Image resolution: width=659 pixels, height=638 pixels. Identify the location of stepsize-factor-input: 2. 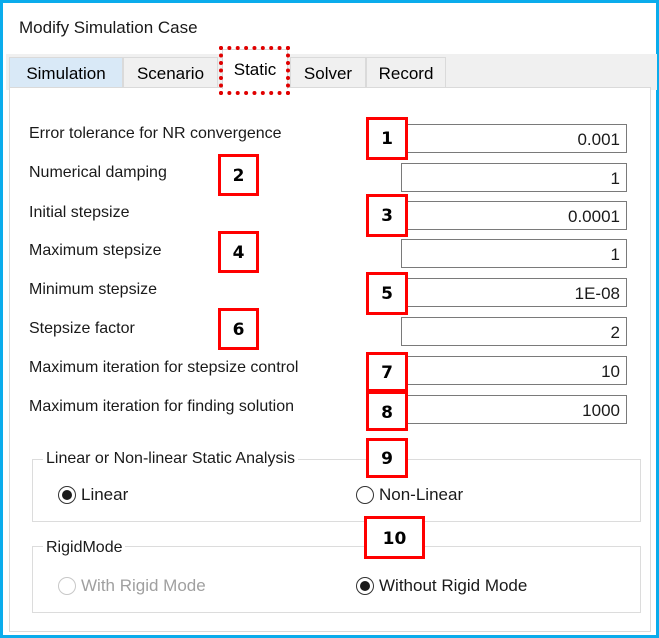
(514, 331).